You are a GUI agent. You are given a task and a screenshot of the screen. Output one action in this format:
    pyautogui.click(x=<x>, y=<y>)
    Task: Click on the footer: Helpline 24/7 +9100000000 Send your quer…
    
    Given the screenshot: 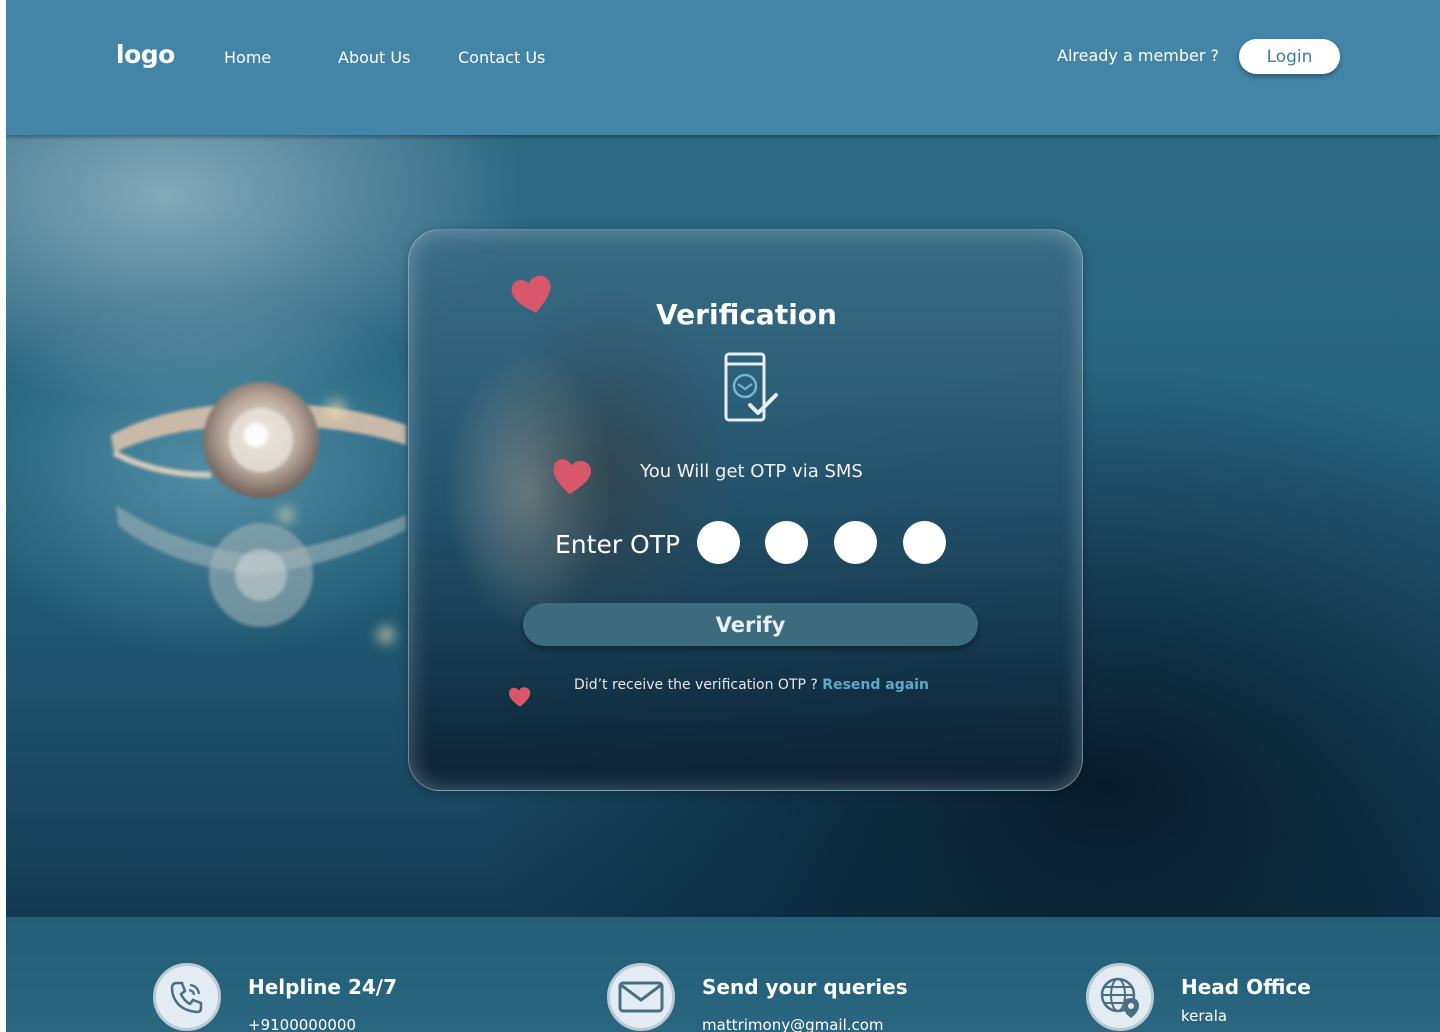 What is the action you would take?
    pyautogui.click(x=723, y=974)
    